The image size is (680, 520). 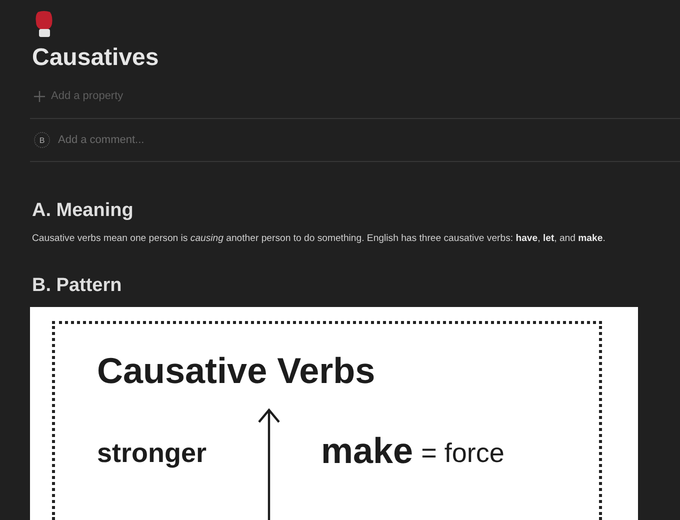 What do you see at coordinates (39, 96) in the screenshot?
I see `plus-icon` at bounding box center [39, 96].